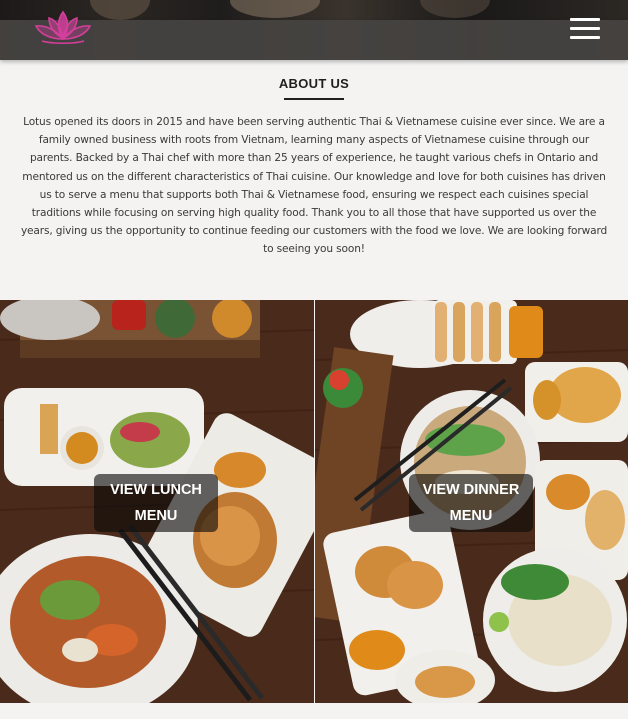 This screenshot has width=628, height=719. Describe the element at coordinates (585, 29) in the screenshot. I see `hamburger-menu-icon` at that location.